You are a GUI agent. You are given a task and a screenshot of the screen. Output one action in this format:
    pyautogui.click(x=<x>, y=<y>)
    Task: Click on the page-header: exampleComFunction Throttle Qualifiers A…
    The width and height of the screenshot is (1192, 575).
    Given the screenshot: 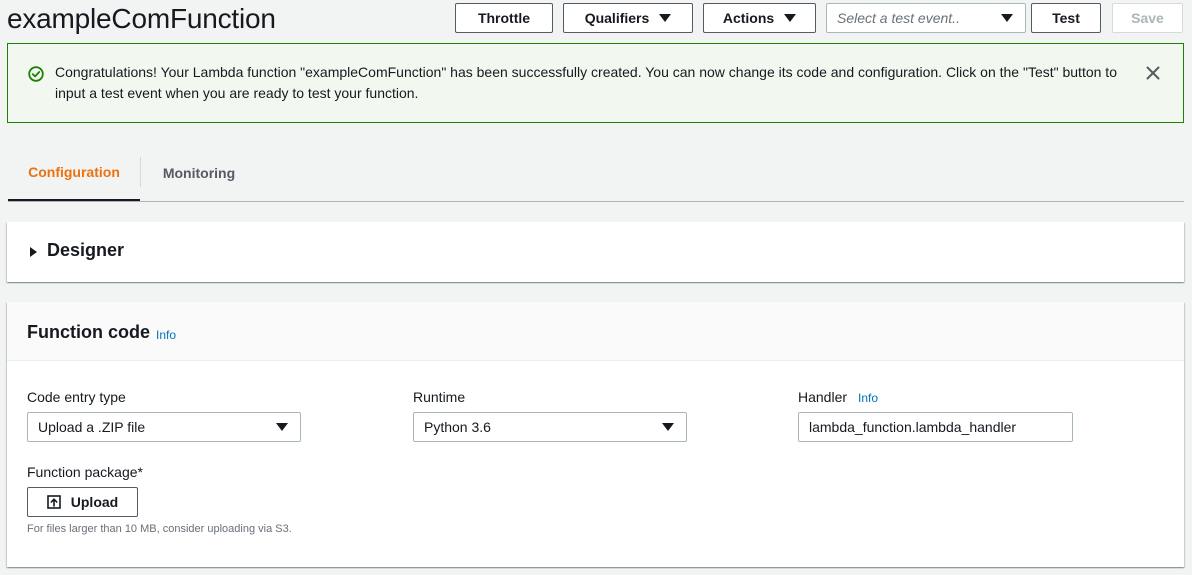 What is the action you would take?
    pyautogui.click(x=596, y=20)
    